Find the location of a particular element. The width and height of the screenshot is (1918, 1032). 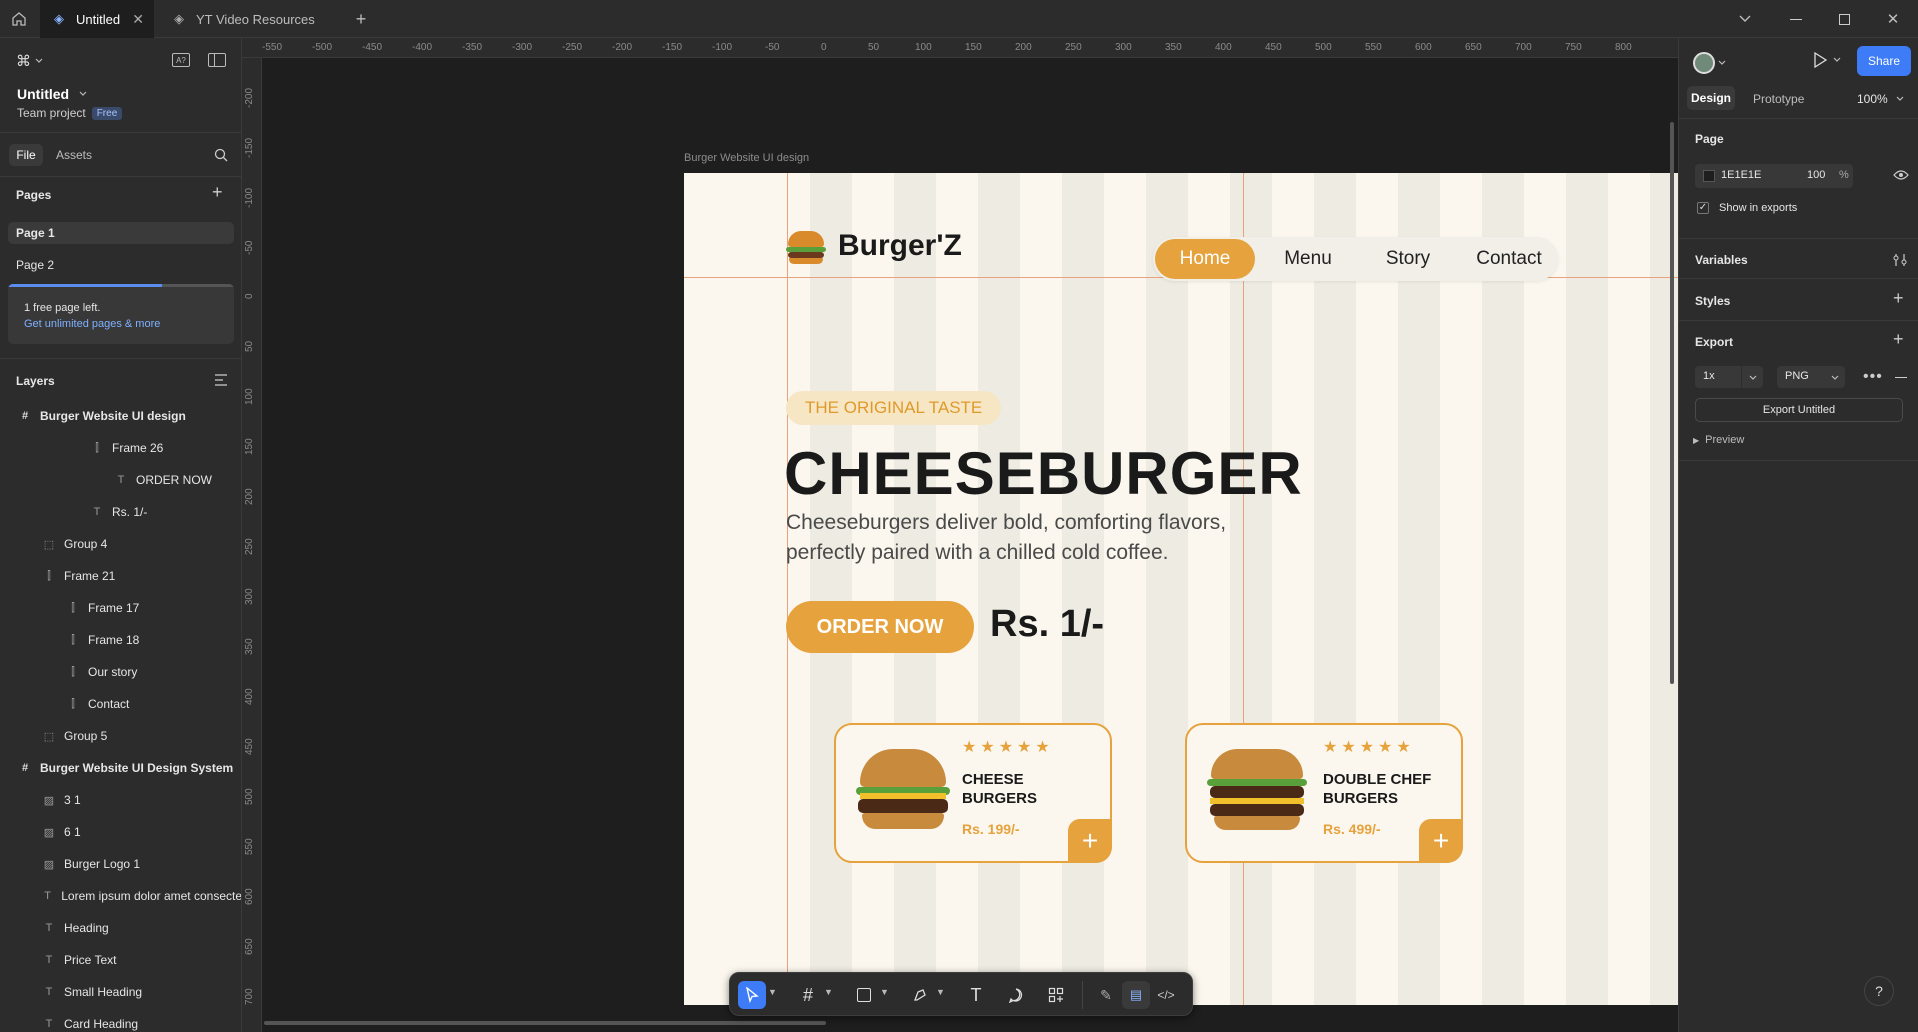

page-color-hex: 1E1E1E is located at coordinates (1741, 175).